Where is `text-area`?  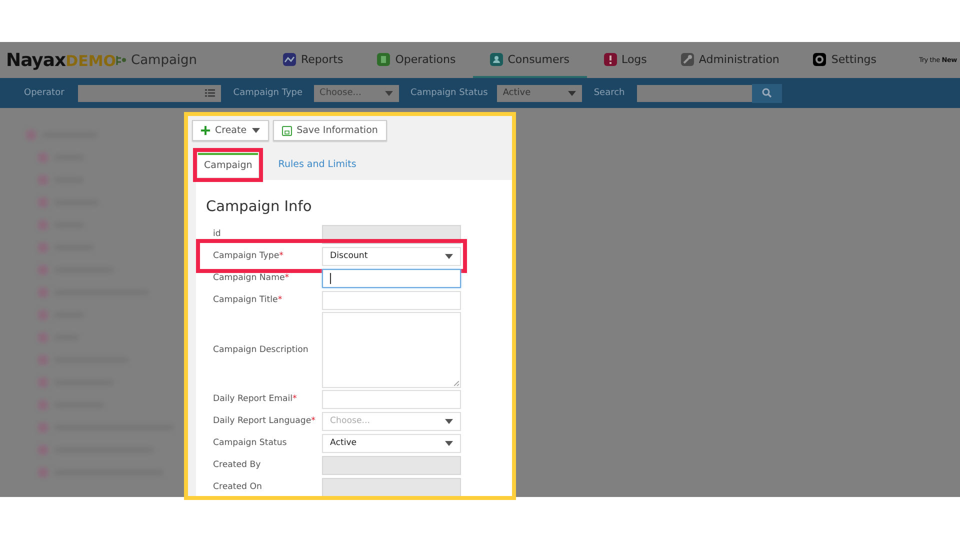
text-area is located at coordinates (391, 350).